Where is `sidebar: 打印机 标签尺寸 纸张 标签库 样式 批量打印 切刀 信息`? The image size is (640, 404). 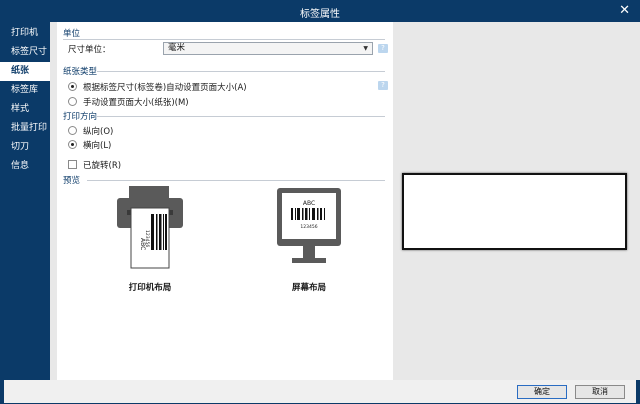
sidebar: 打印机 标签尺寸 纸张 标签库 样式 批量打印 切刀 信息 is located at coordinates (25, 201).